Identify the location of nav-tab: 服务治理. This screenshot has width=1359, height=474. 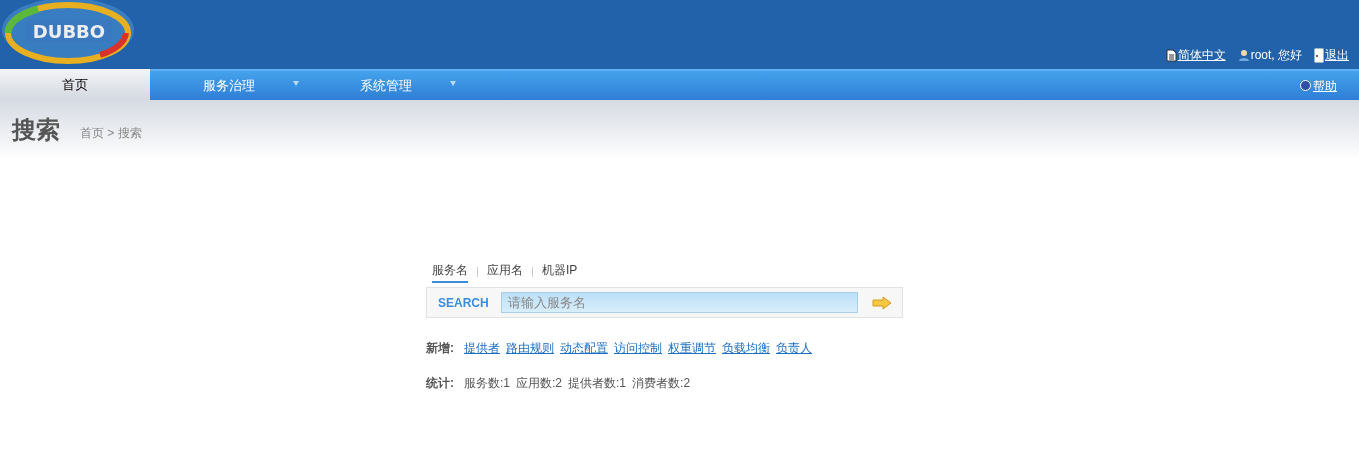
(228, 85).